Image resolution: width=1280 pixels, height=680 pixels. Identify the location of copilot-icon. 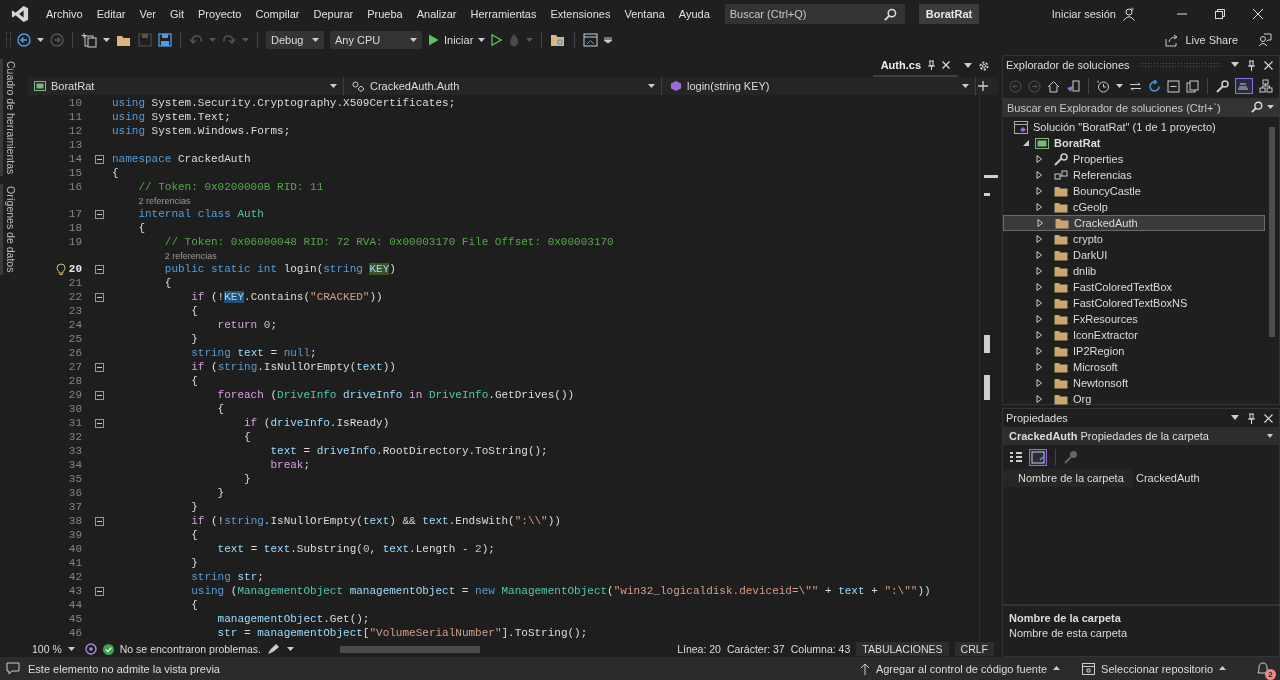
(90, 649).